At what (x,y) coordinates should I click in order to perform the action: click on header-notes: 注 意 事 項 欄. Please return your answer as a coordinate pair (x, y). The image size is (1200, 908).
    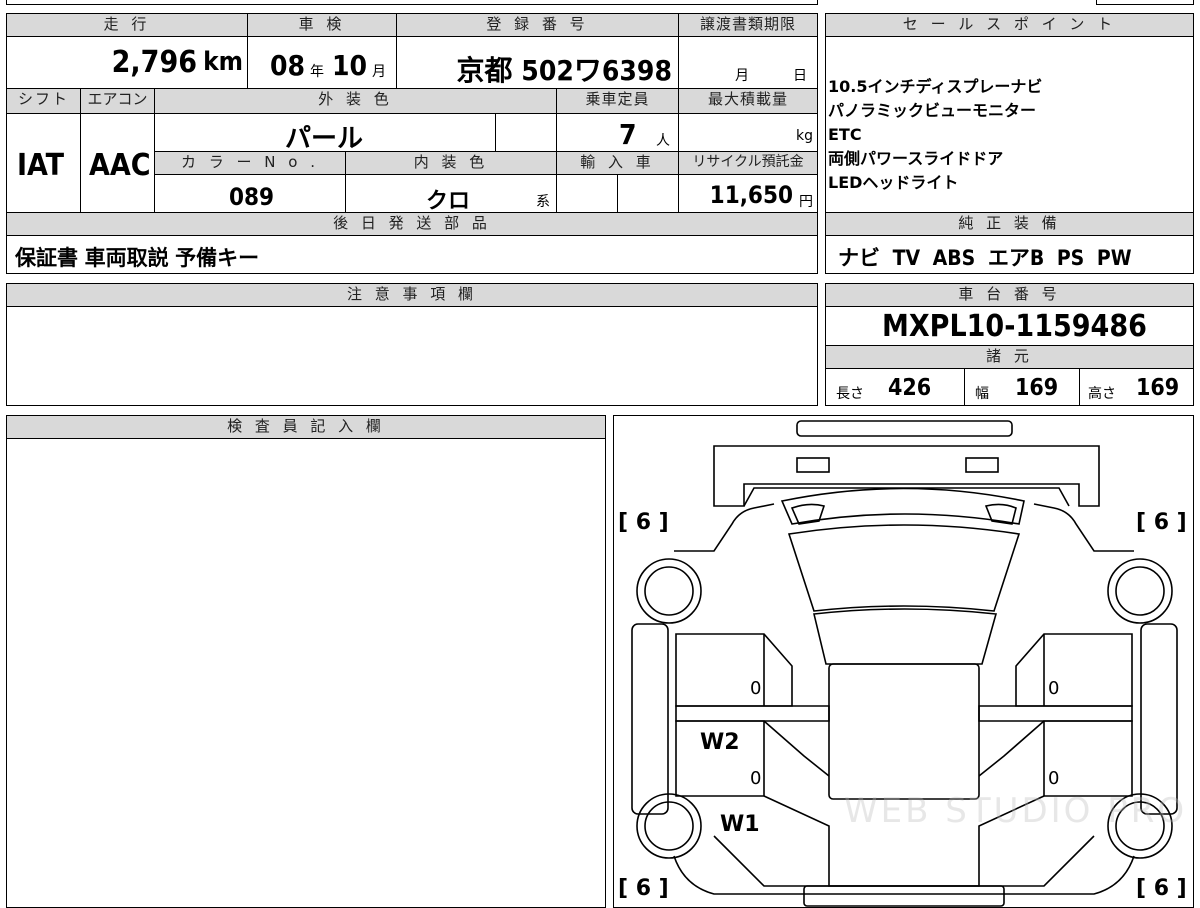
    Looking at the image, I should click on (412, 295).